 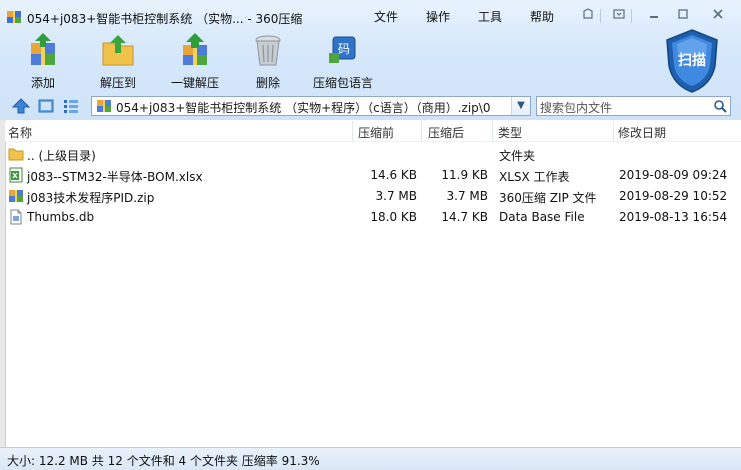 What do you see at coordinates (267, 83) in the screenshot?
I see `delete-label: 删除` at bounding box center [267, 83].